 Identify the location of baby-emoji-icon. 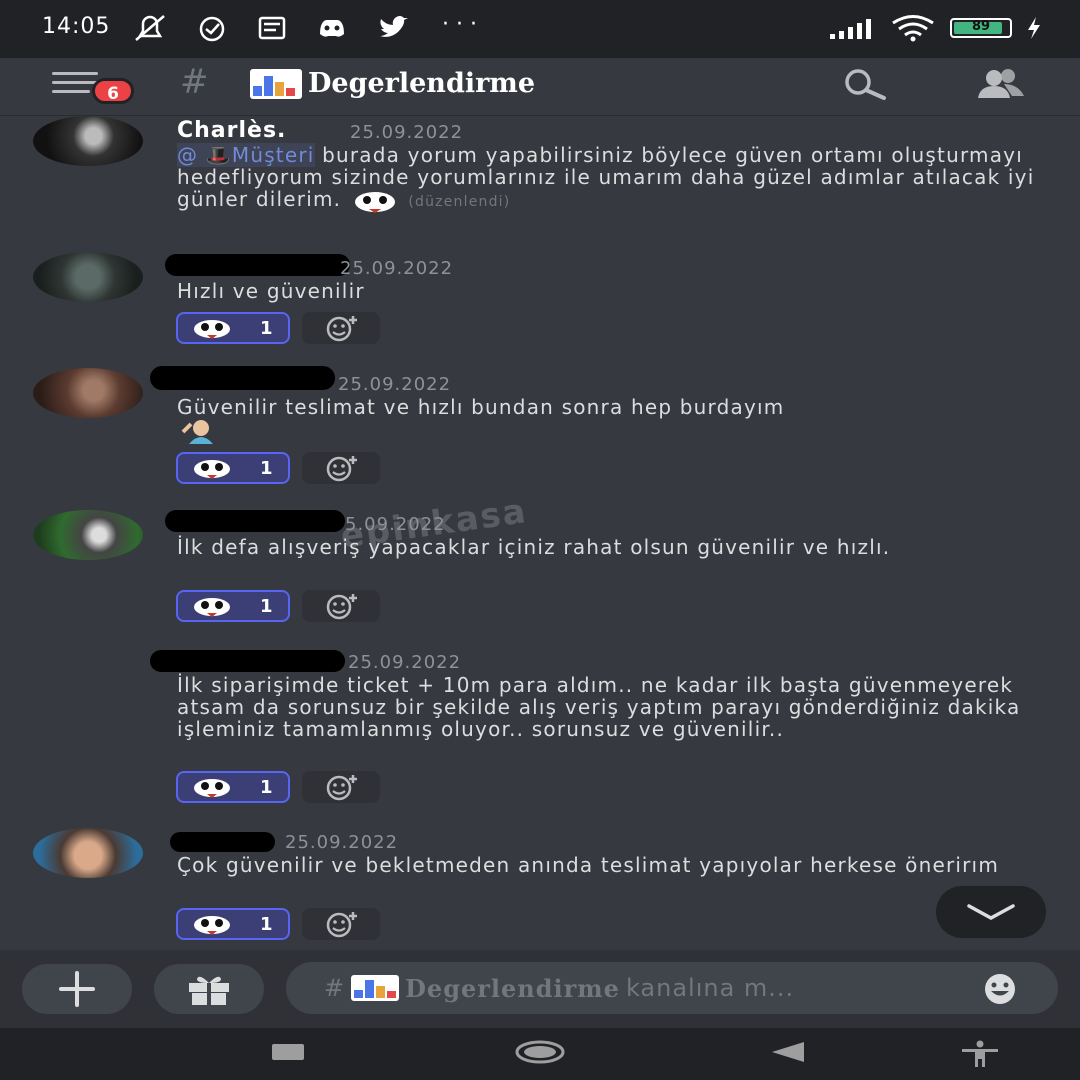
(197, 432).